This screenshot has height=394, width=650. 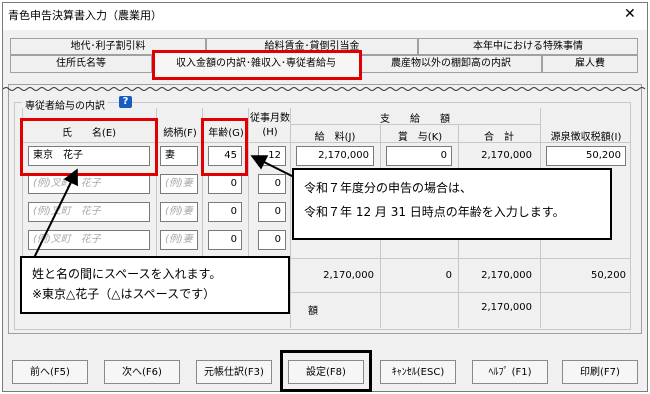 I want to click on total-bonus-value: 0, so click(x=448, y=275).